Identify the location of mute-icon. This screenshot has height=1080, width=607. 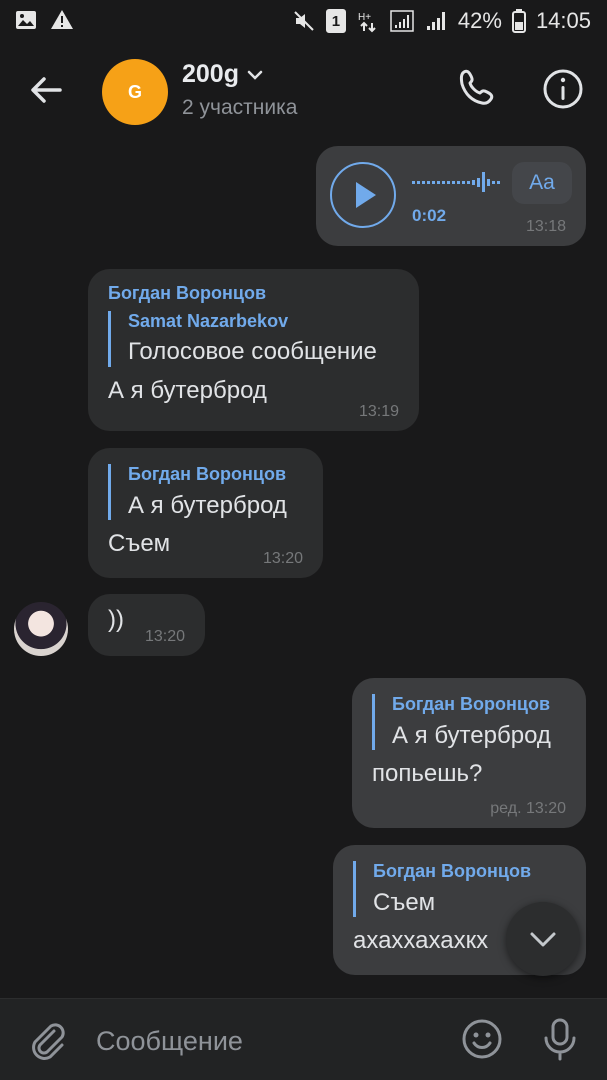
(304, 21).